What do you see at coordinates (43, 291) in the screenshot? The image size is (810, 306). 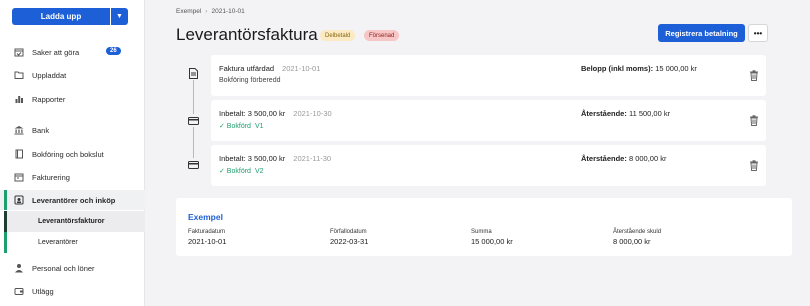 I see `sidebar-item-label: Utlägg` at bounding box center [43, 291].